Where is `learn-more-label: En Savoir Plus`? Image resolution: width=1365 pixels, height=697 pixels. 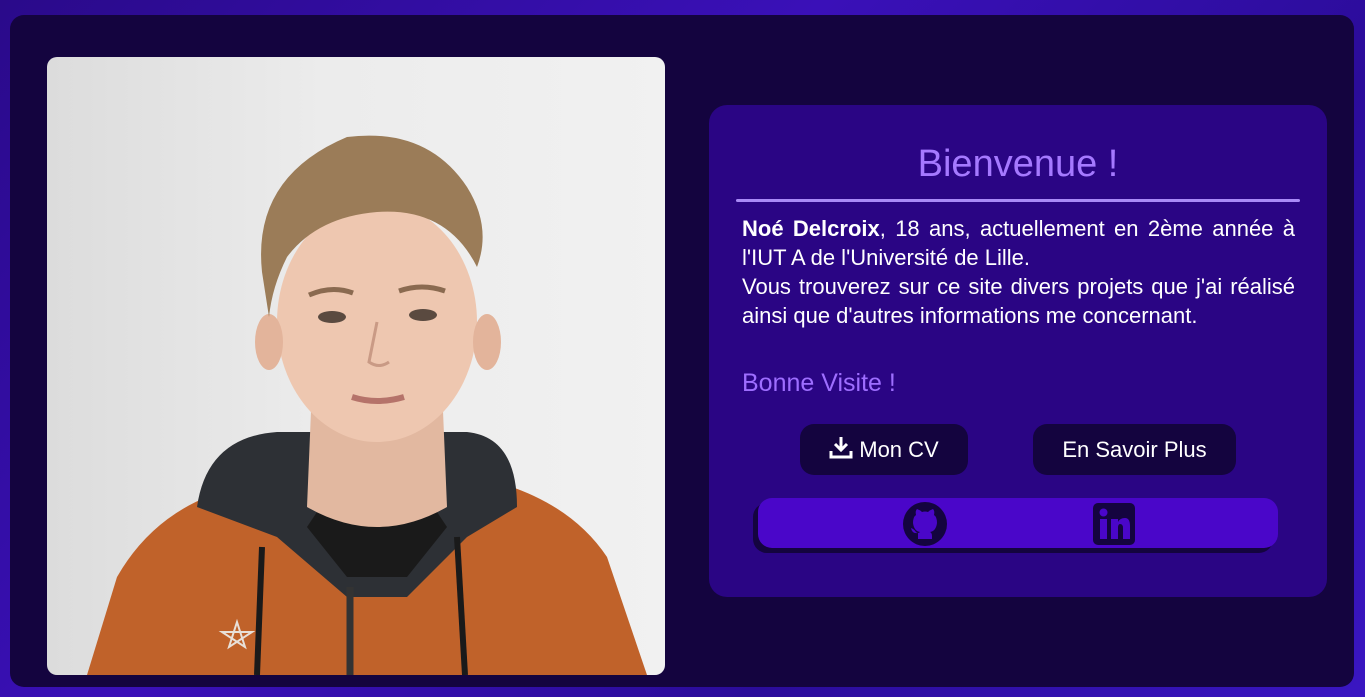
learn-more-label: En Savoir Plus is located at coordinates (1134, 449).